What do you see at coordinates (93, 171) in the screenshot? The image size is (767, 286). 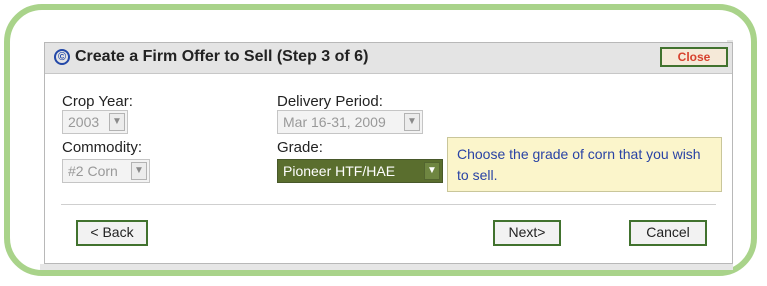 I see `commodity-value: #2 Corn` at bounding box center [93, 171].